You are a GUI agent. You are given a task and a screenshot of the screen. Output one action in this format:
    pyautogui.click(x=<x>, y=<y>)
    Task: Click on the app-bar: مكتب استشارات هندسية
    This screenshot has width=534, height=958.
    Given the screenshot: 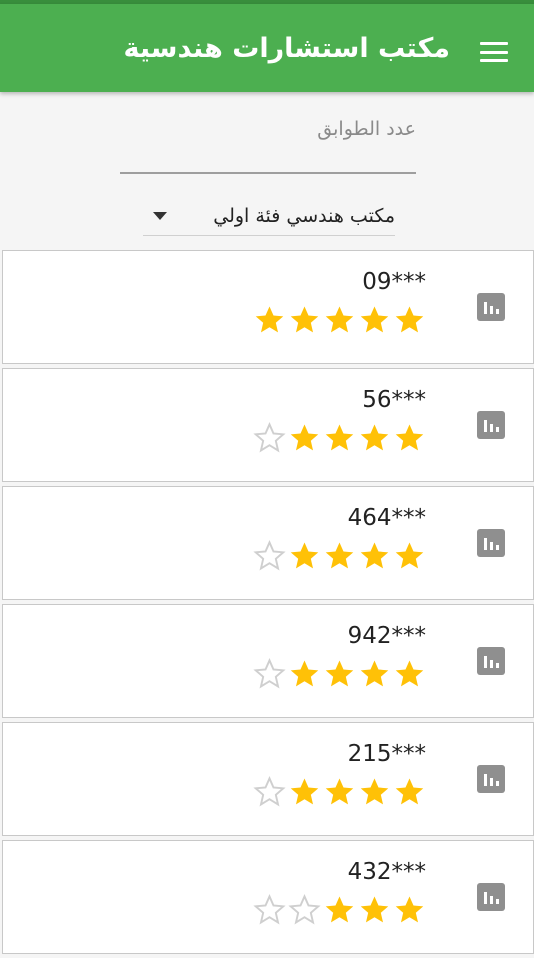 What is the action you would take?
    pyautogui.click(x=267, y=48)
    